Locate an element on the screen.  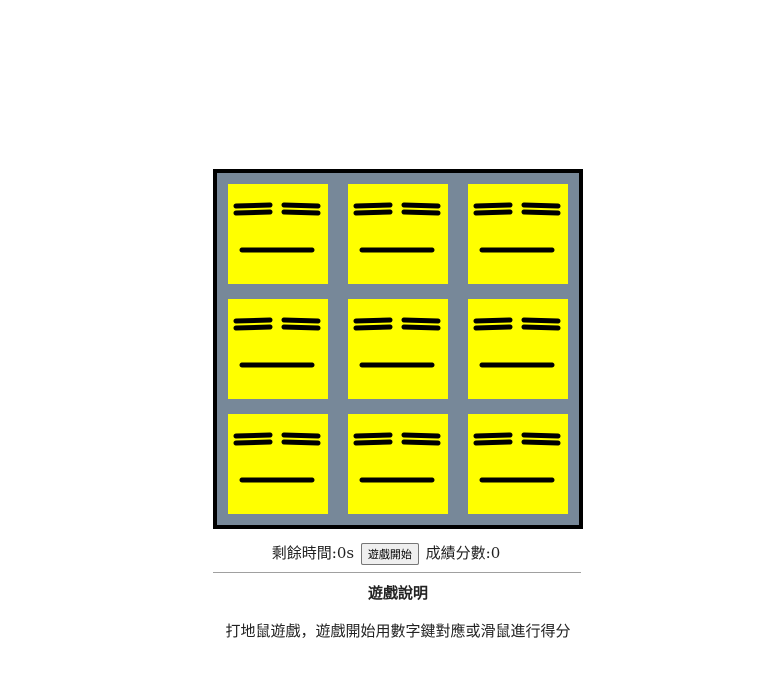
divider is located at coordinates (397, 572).